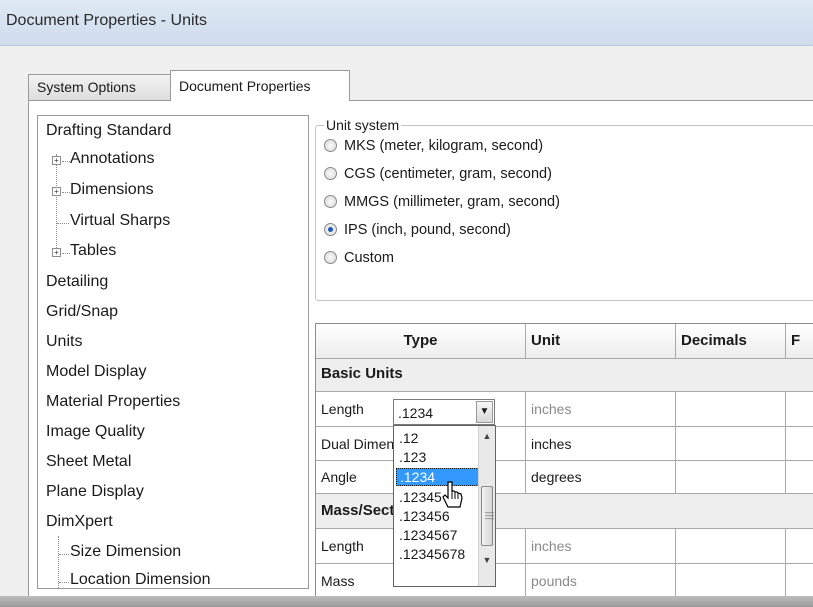  Describe the element at coordinates (601, 341) in the screenshot. I see `header-unit: Unit` at that location.